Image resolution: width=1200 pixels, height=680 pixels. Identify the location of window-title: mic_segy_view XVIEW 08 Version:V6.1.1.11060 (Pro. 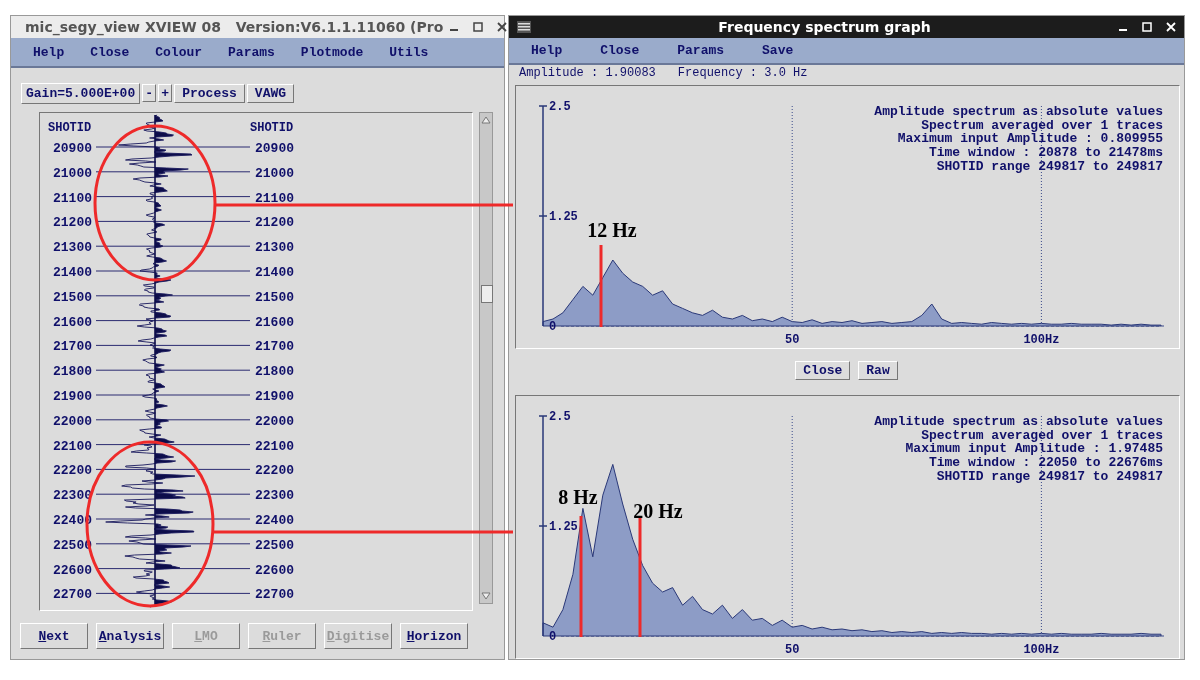
(234, 27).